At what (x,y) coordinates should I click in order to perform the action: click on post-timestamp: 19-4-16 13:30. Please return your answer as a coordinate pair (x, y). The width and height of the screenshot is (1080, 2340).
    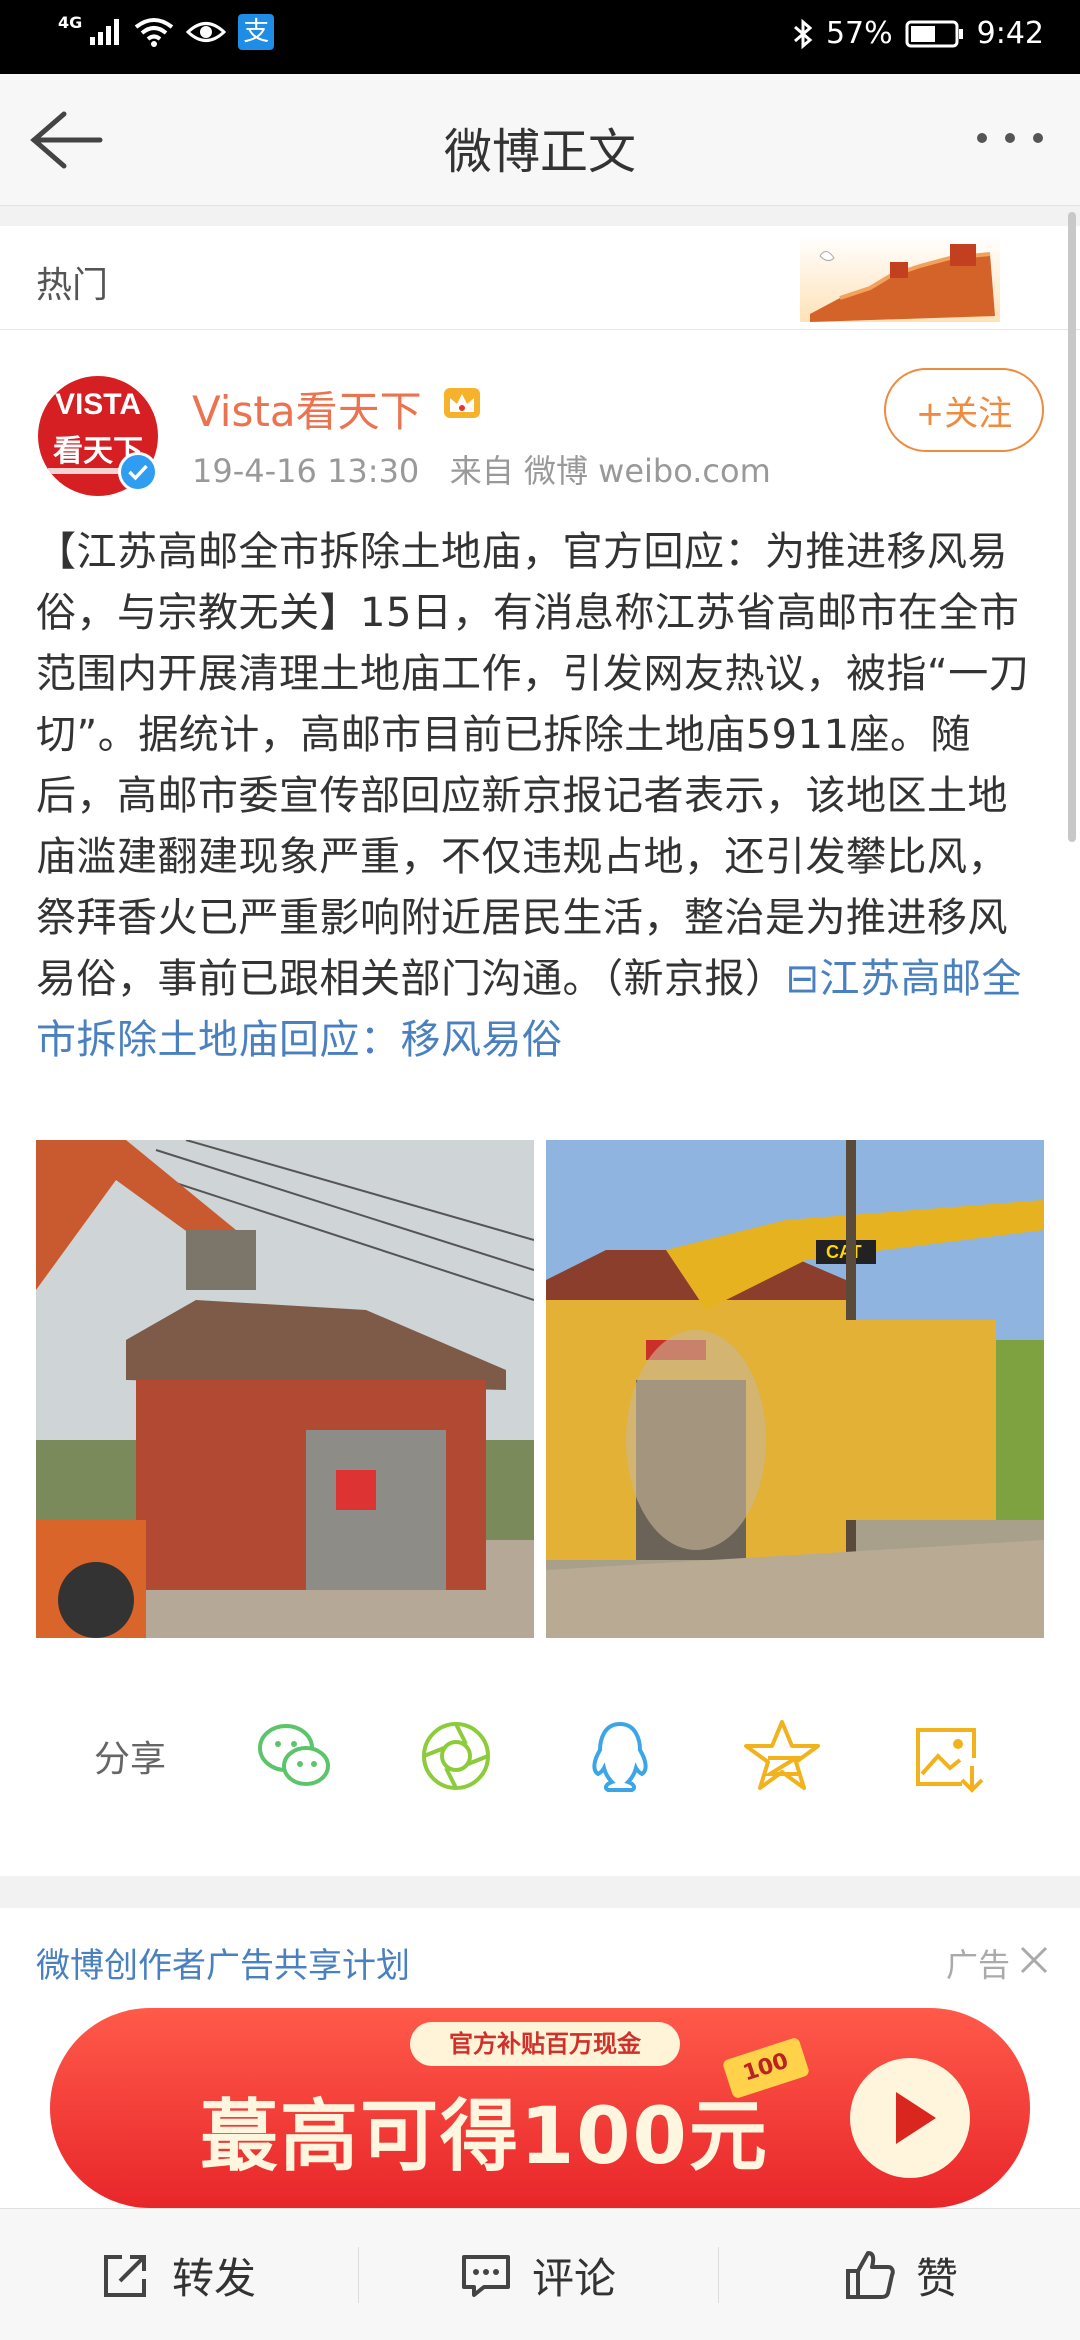
    Looking at the image, I should click on (306, 471).